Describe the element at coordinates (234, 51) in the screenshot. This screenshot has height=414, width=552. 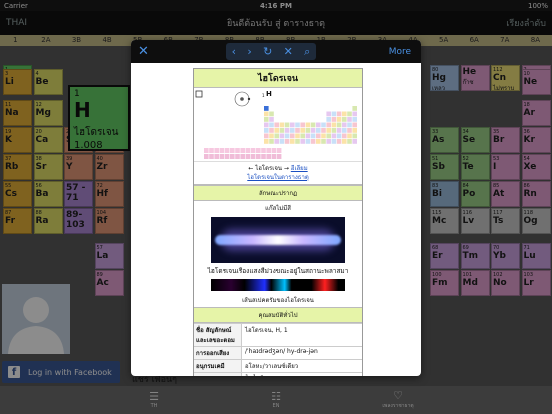
I see `back-icon: ‹` at that location.